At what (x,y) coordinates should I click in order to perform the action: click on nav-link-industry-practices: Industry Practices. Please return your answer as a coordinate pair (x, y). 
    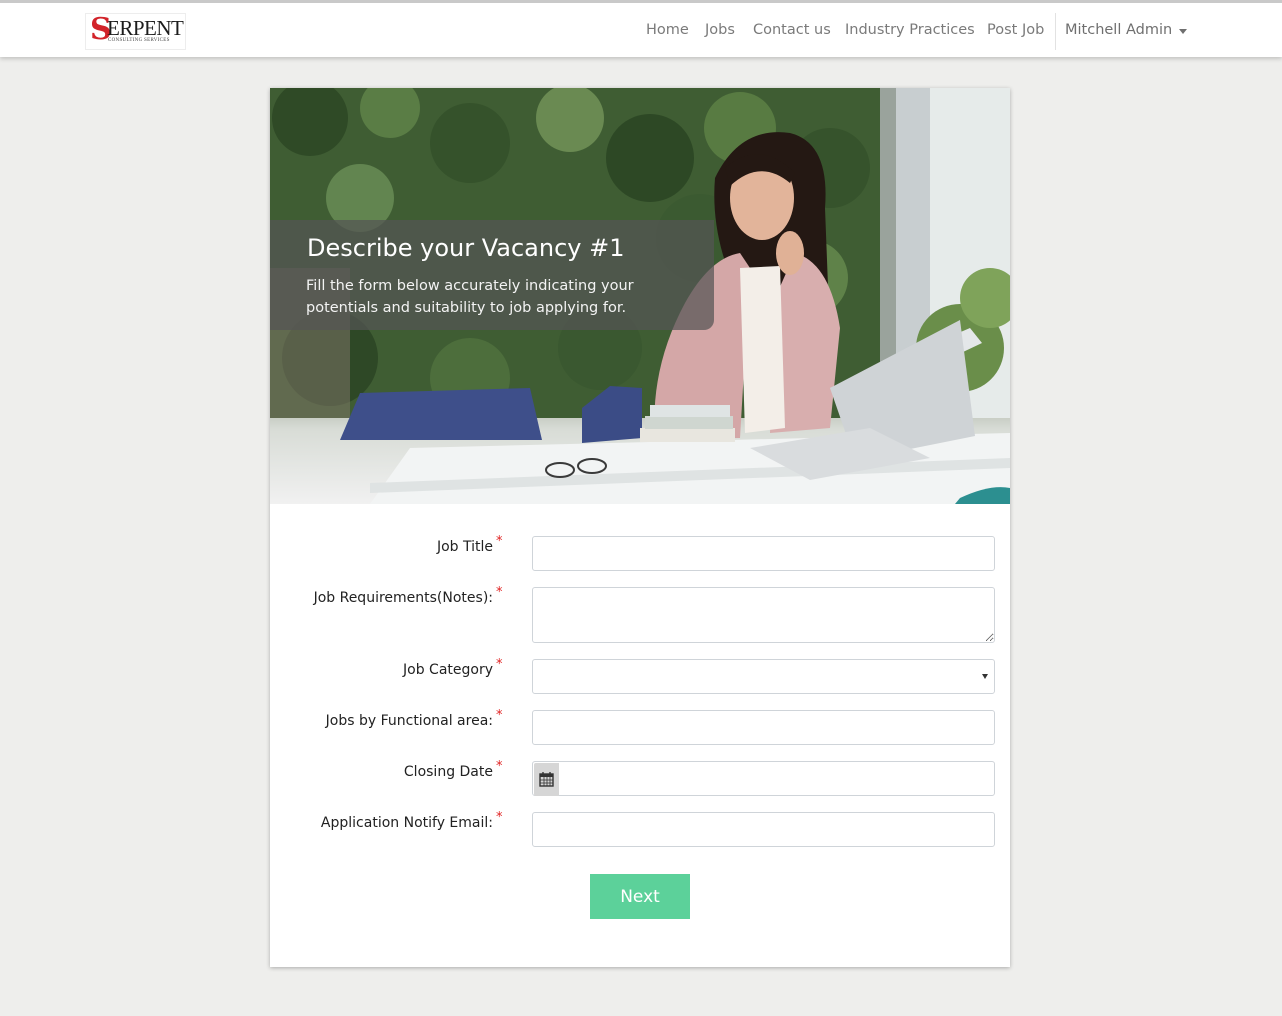
    Looking at the image, I should click on (910, 30).